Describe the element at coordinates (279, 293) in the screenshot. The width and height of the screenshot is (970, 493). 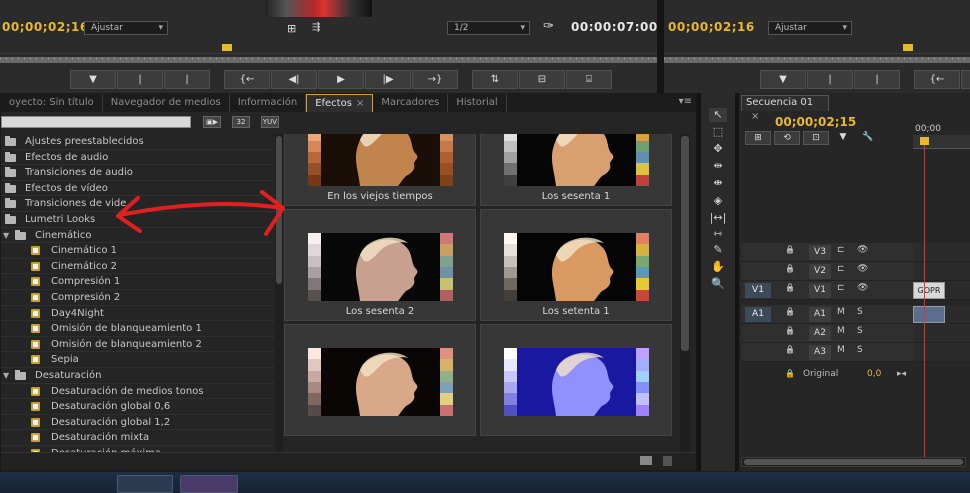
I see `tree-scrollbar` at that location.